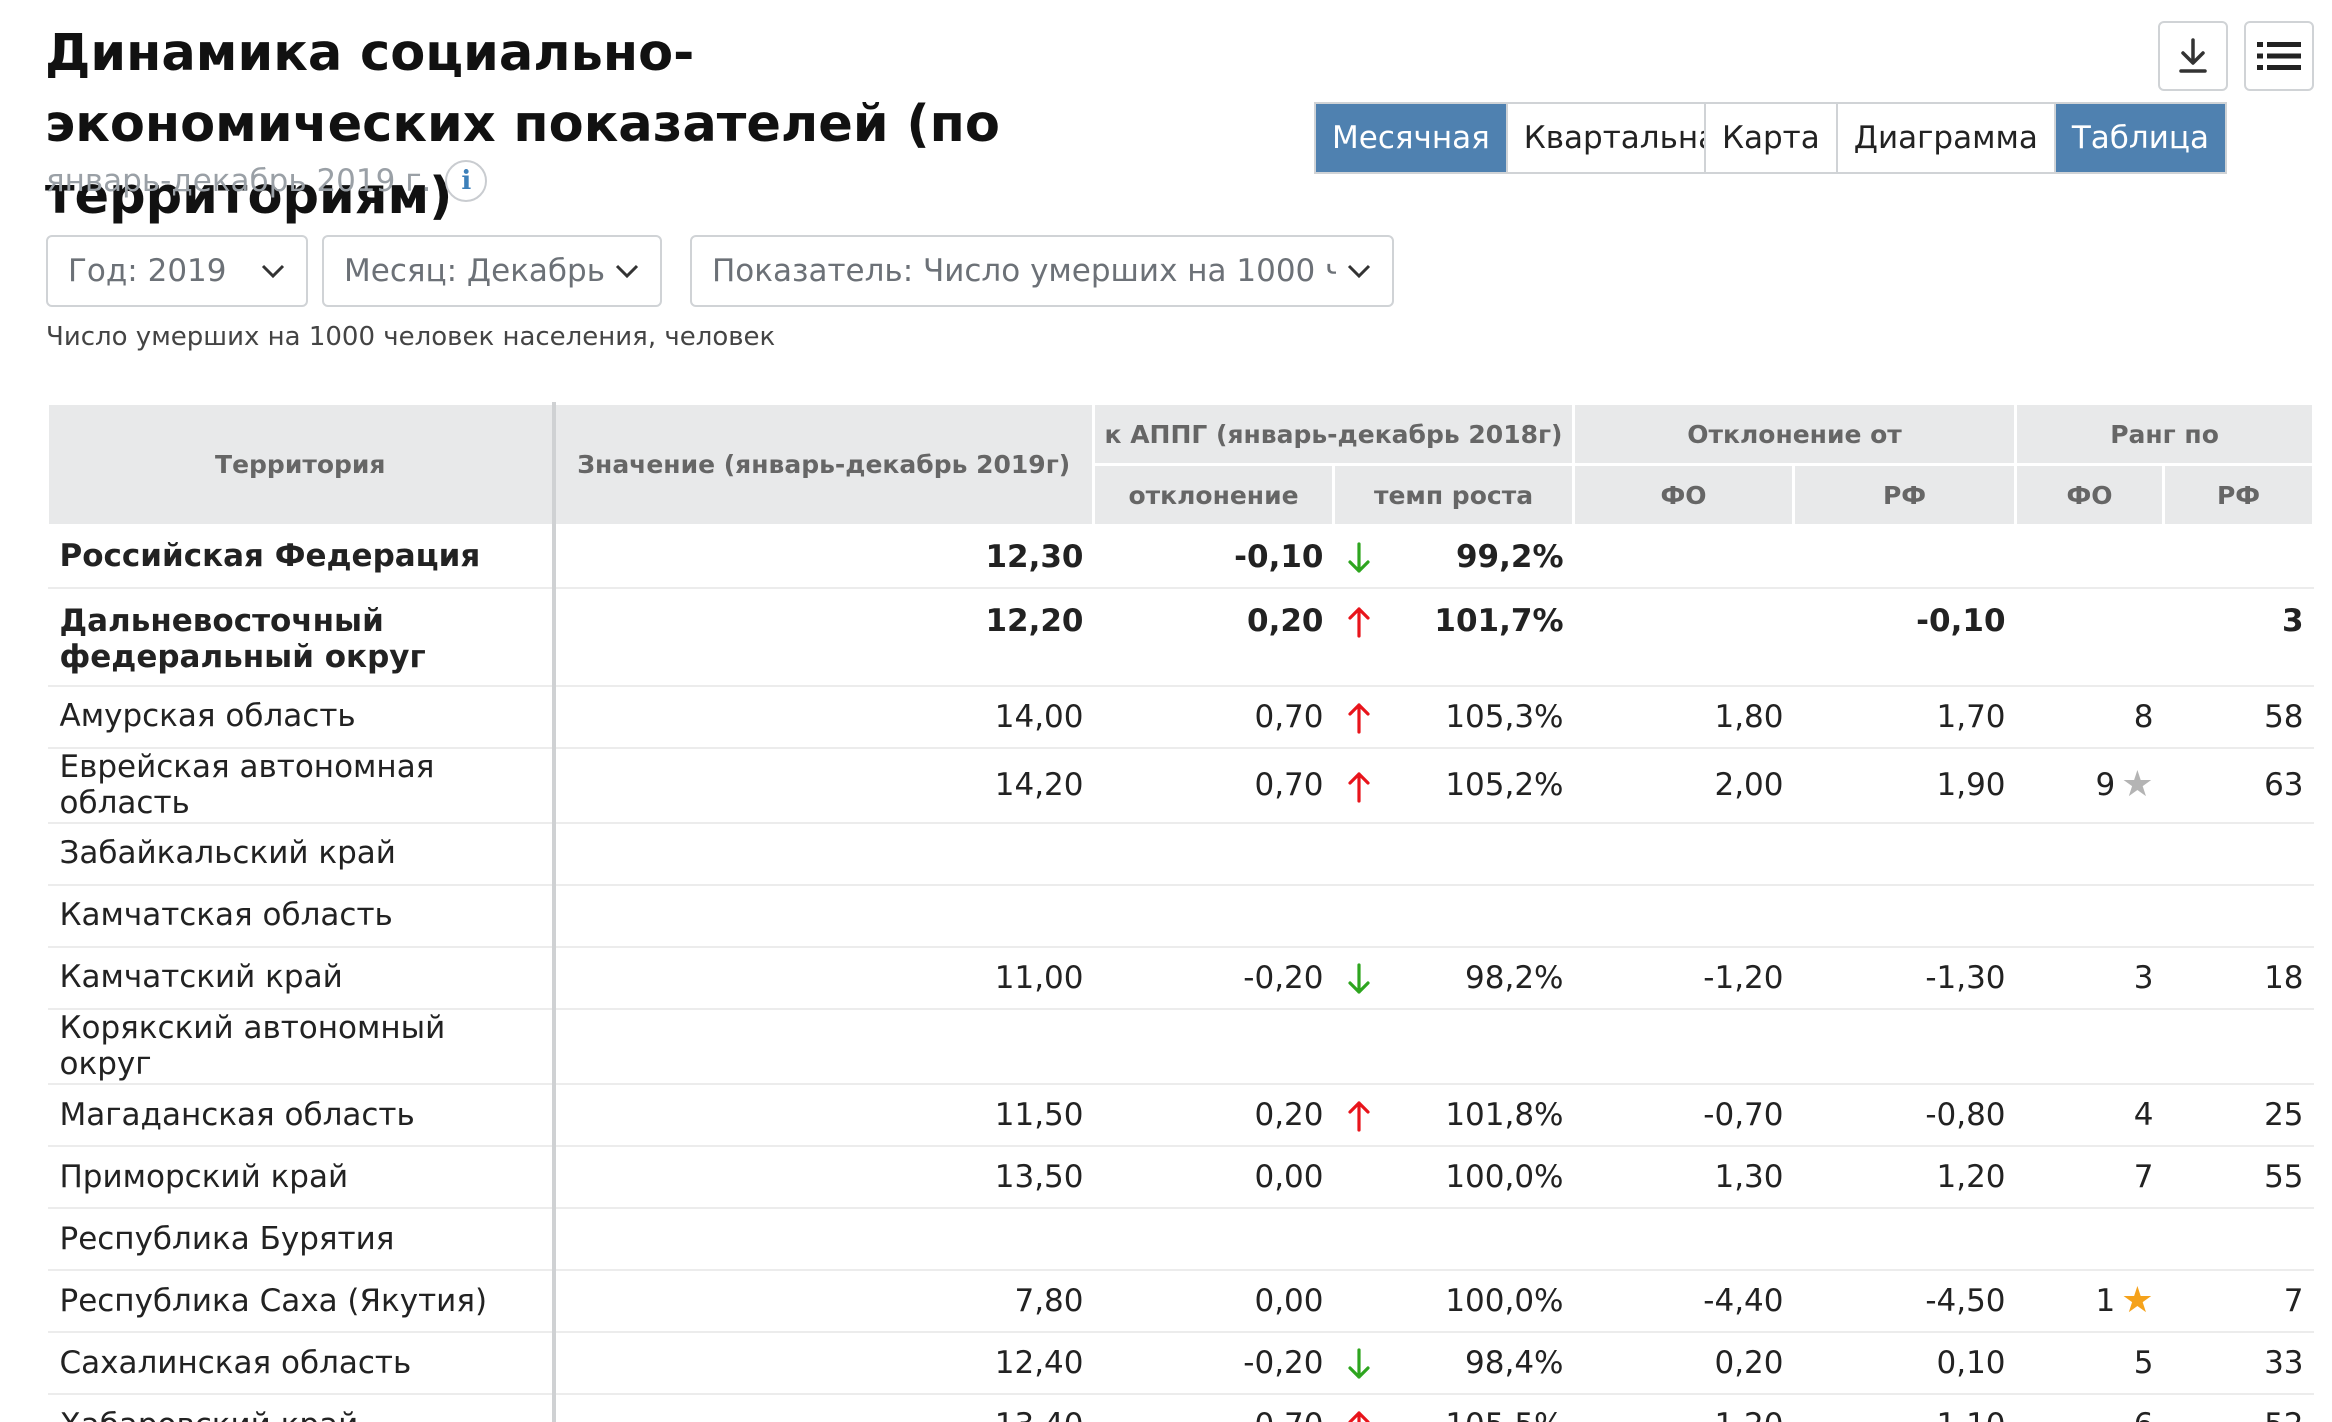  What do you see at coordinates (2143, 716) in the screenshot?
I see `rank-fo-value: 8` at bounding box center [2143, 716].